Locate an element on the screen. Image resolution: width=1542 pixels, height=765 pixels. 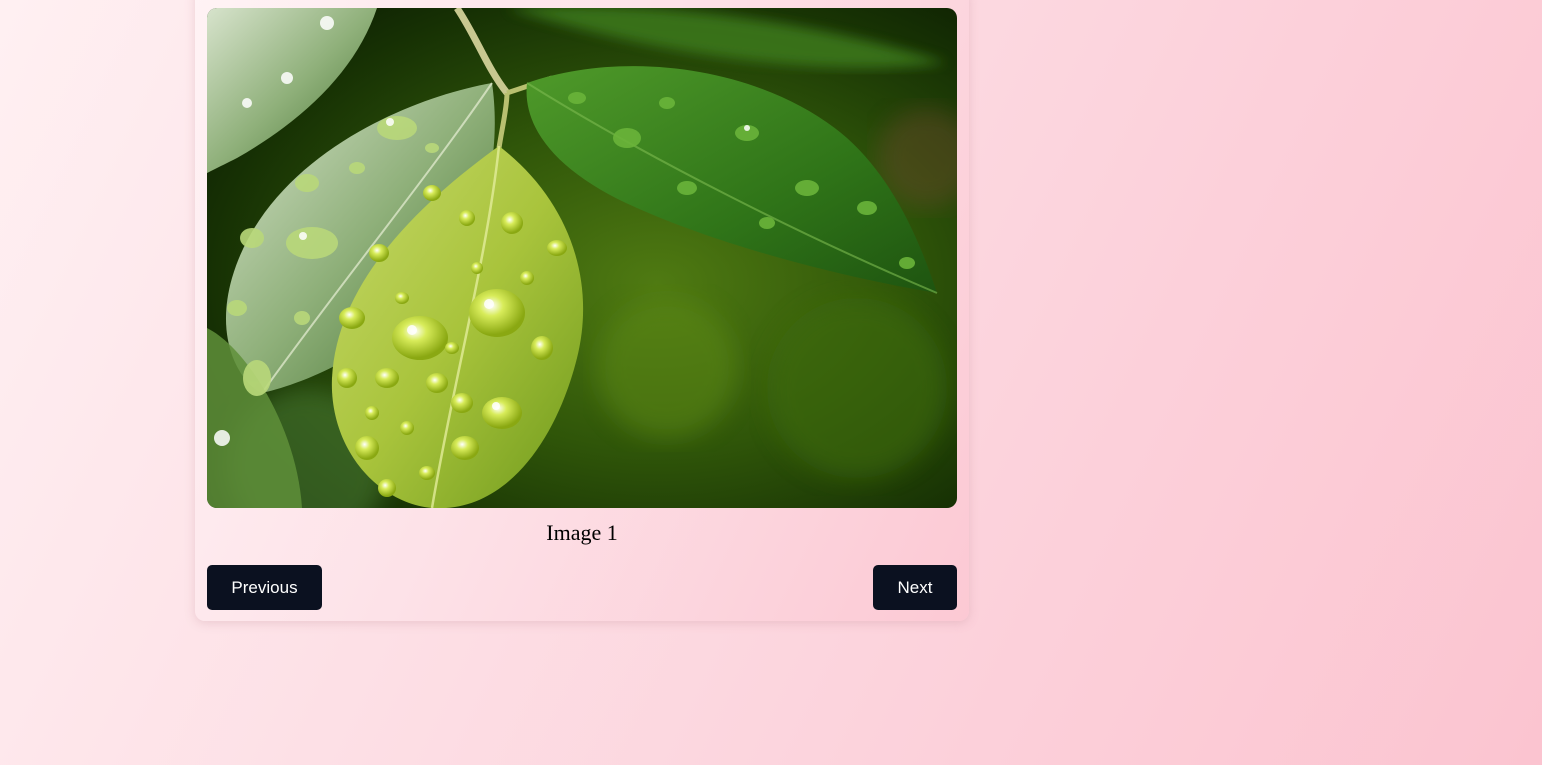
slide-caption: Image 1 is located at coordinates (582, 532).